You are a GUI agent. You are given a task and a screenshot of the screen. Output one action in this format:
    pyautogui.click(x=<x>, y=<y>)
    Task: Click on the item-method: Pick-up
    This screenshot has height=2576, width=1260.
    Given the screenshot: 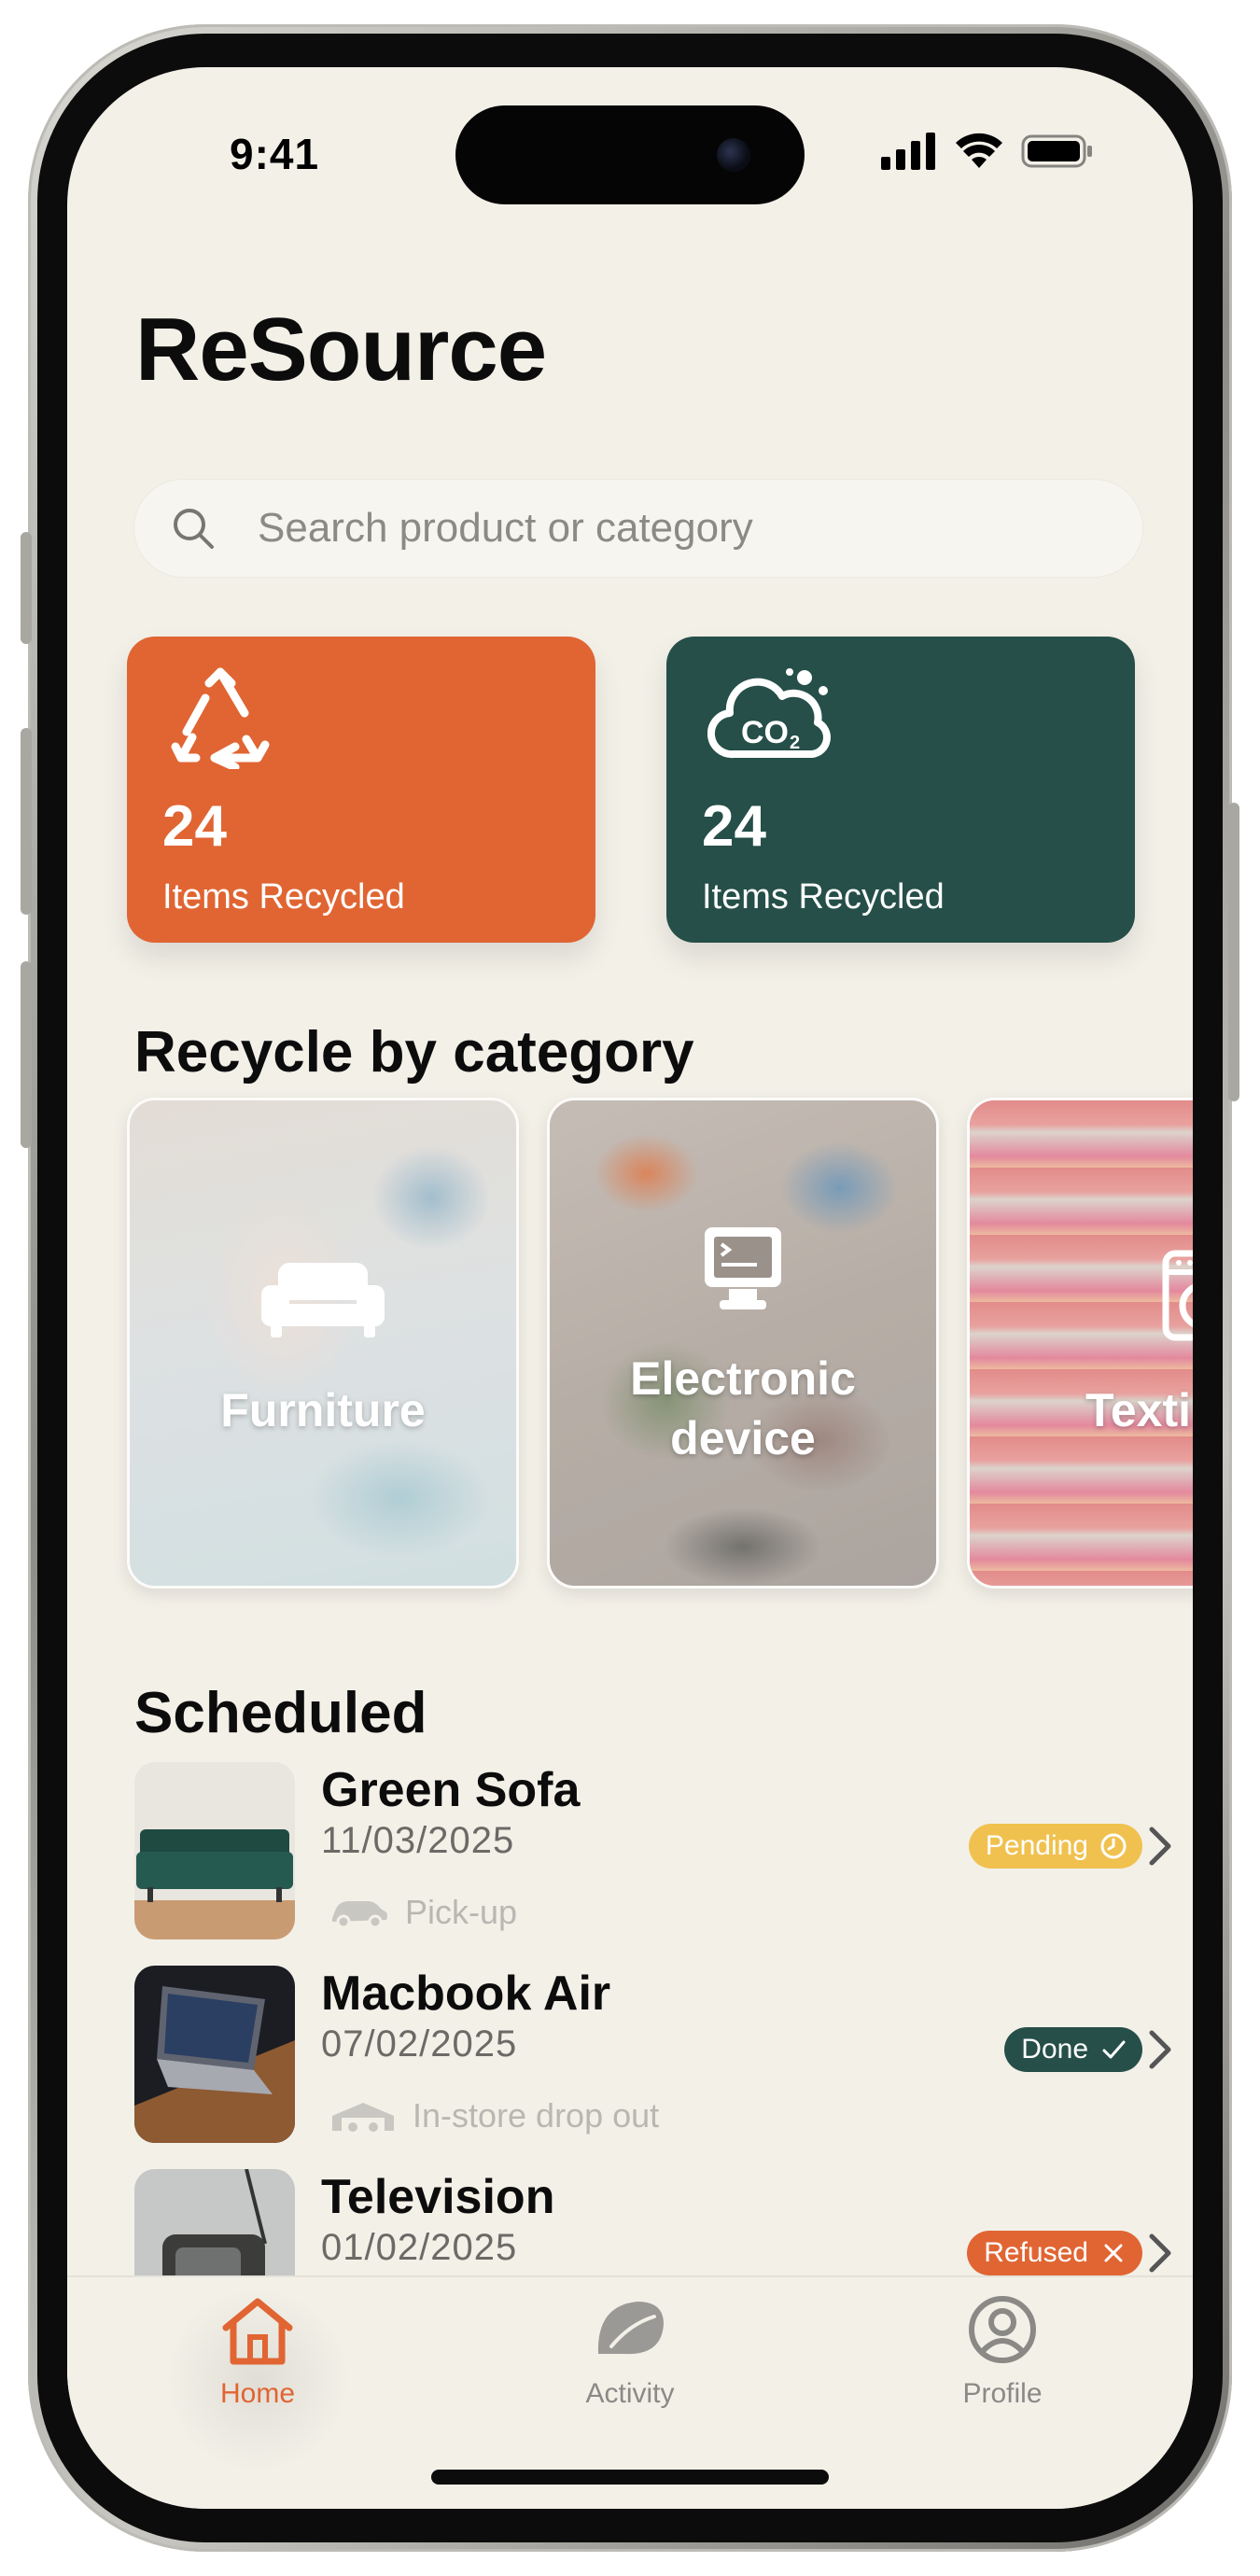 What is the action you would take?
    pyautogui.click(x=423, y=1912)
    